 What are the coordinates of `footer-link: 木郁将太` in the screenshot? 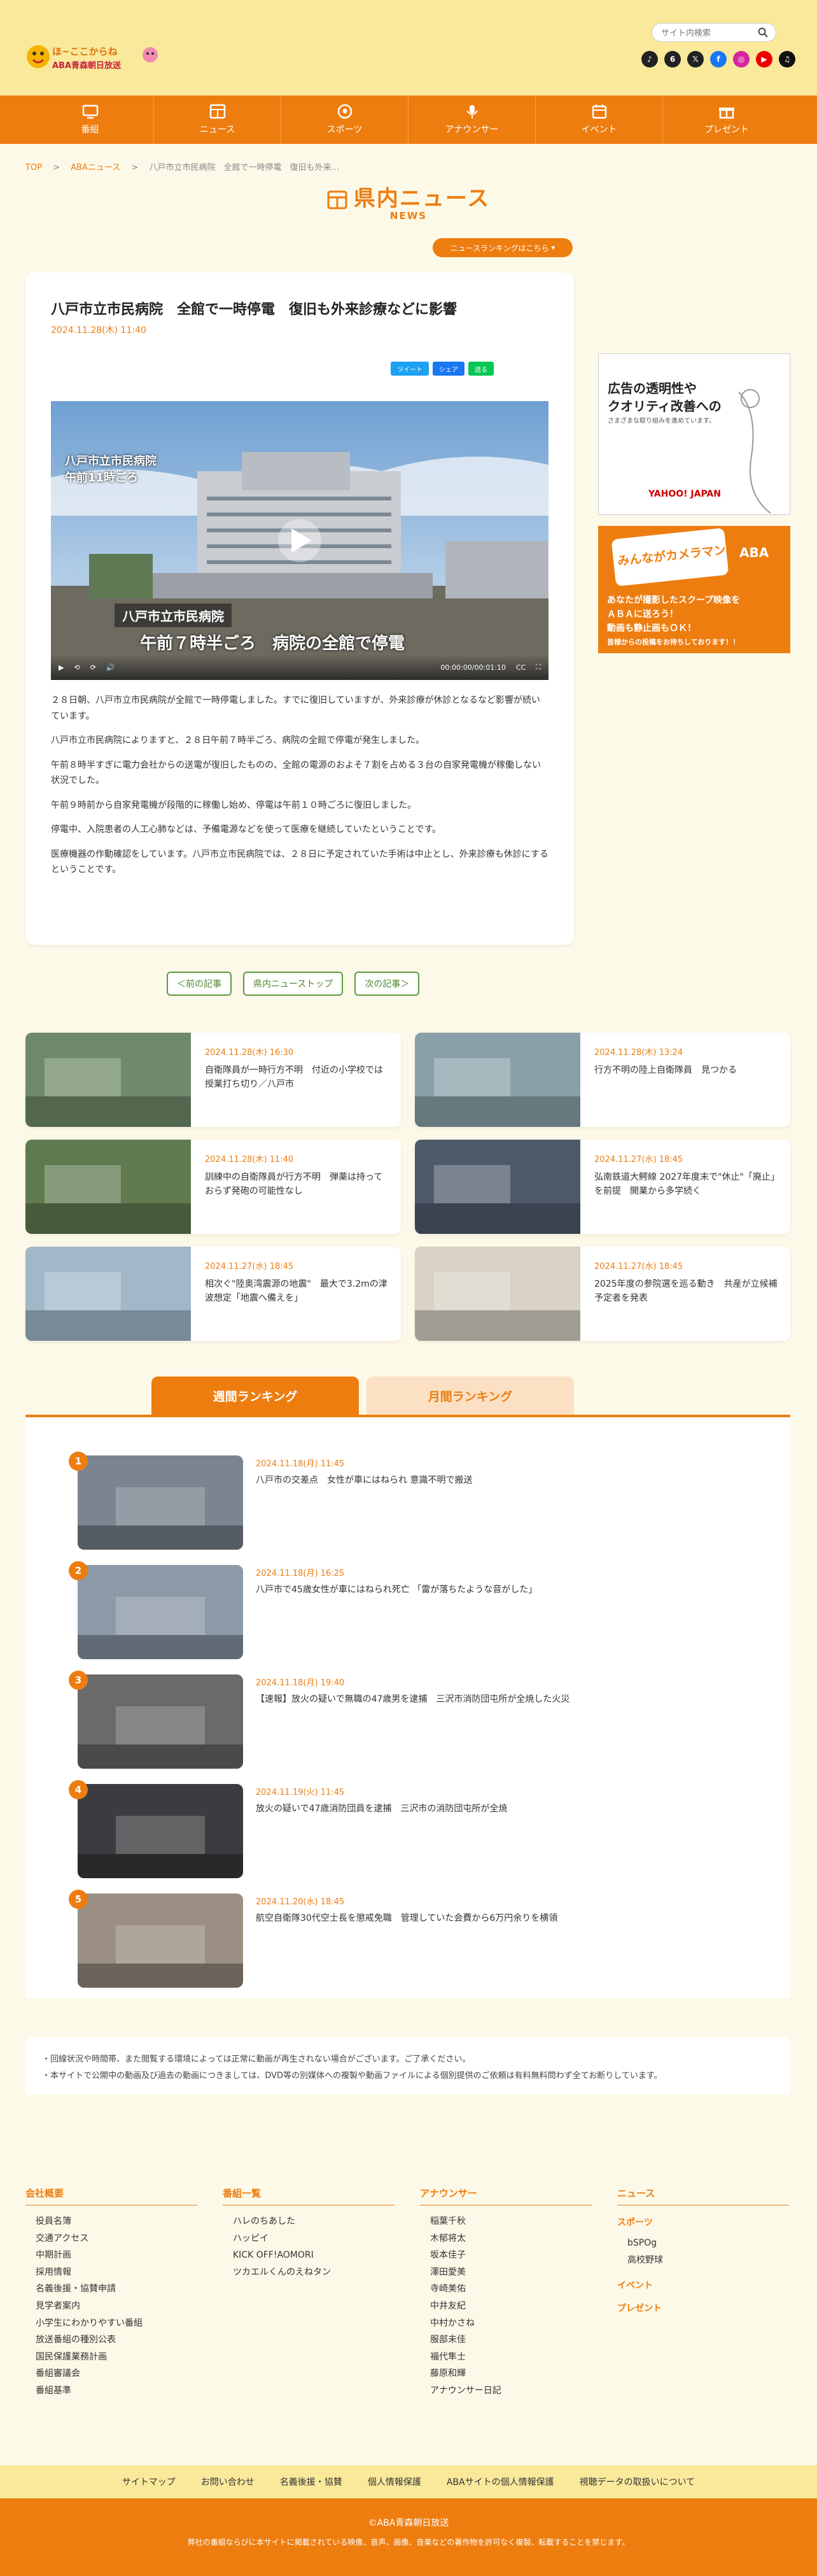 It's located at (506, 2238).